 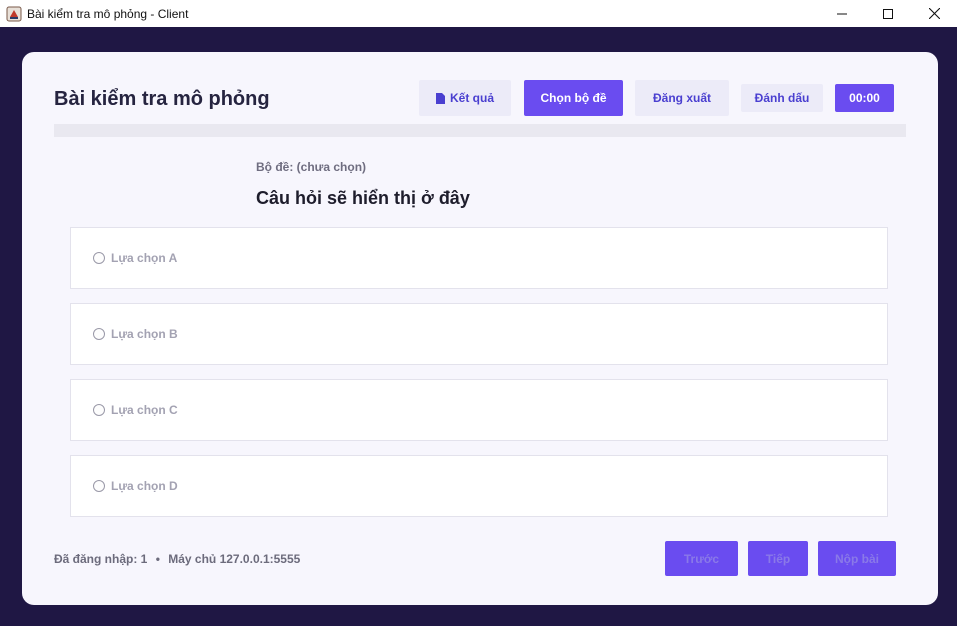 I want to click on mark-button-label: Đánh dấu, so click(x=782, y=98).